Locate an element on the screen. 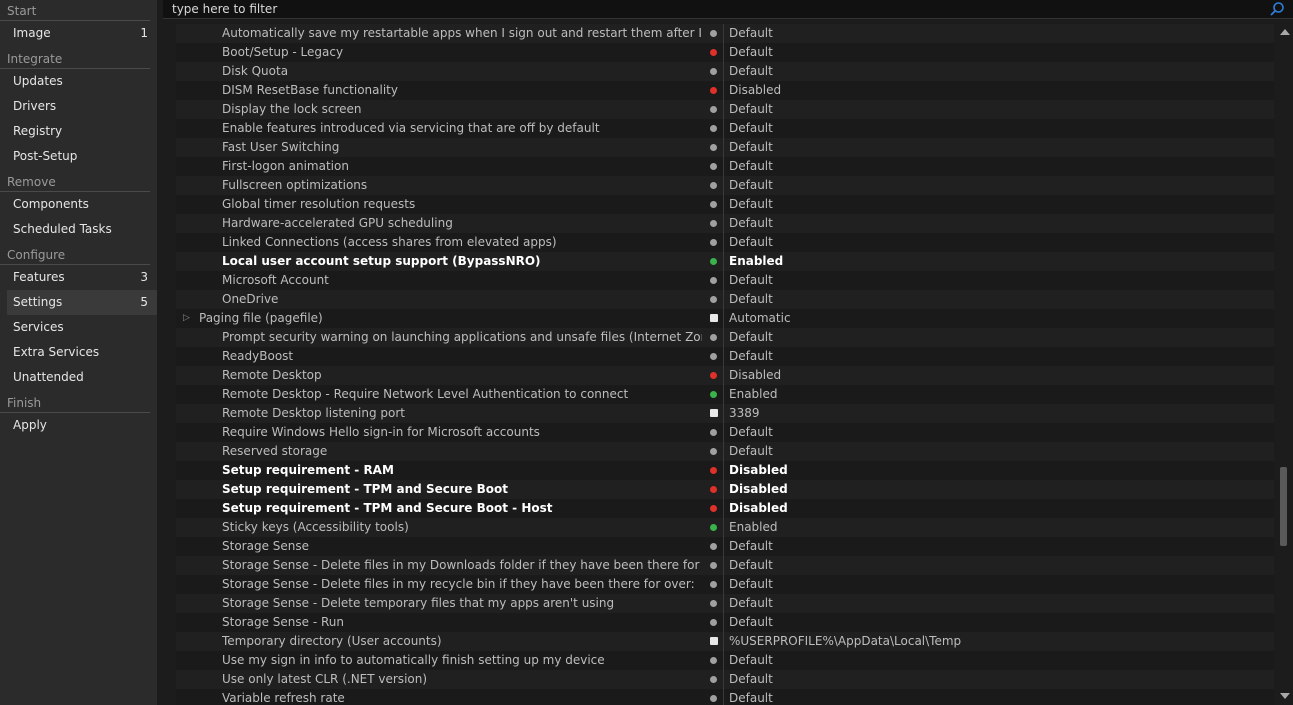  sidebar-item-apply: Apply is located at coordinates (82, 425).